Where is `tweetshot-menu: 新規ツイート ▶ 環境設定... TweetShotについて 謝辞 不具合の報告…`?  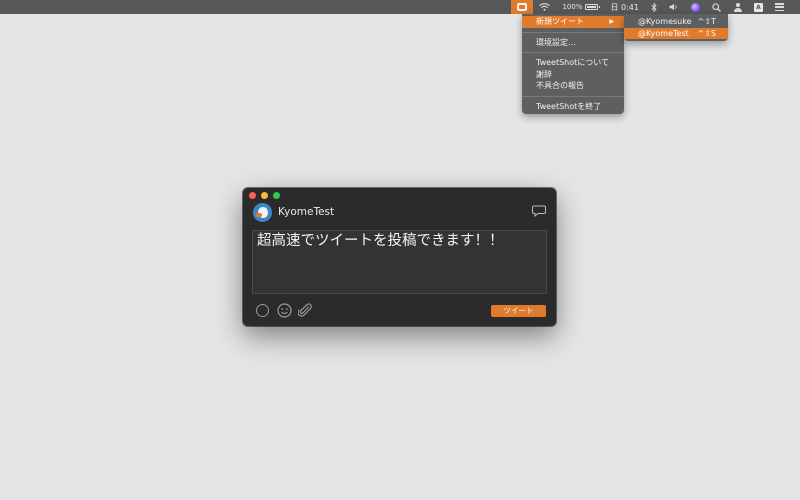 tweetshot-menu: 新規ツイート ▶ 環境設定... TweetShotについて 謝辞 不具合の報告… is located at coordinates (573, 64).